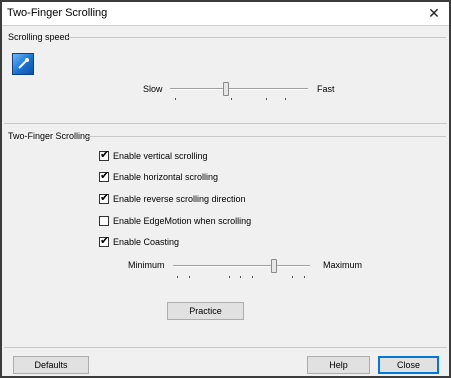  I want to click on window-title: Two-Finger Scrolling, so click(57, 13).